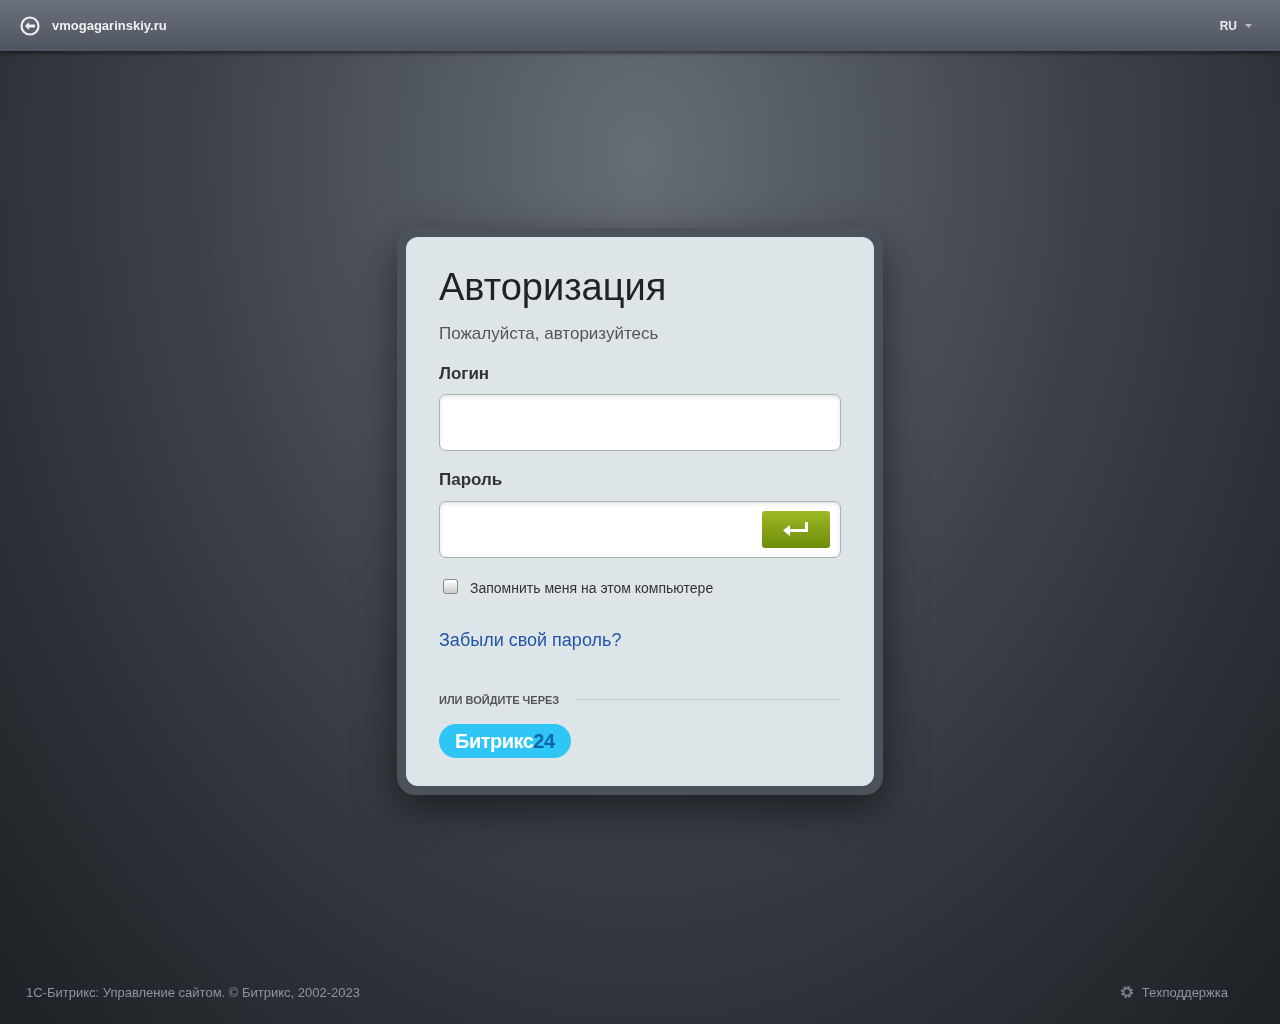 The image size is (1280, 1024). Describe the element at coordinates (1173, 992) in the screenshot. I see `support-link: Техподдержка` at that location.